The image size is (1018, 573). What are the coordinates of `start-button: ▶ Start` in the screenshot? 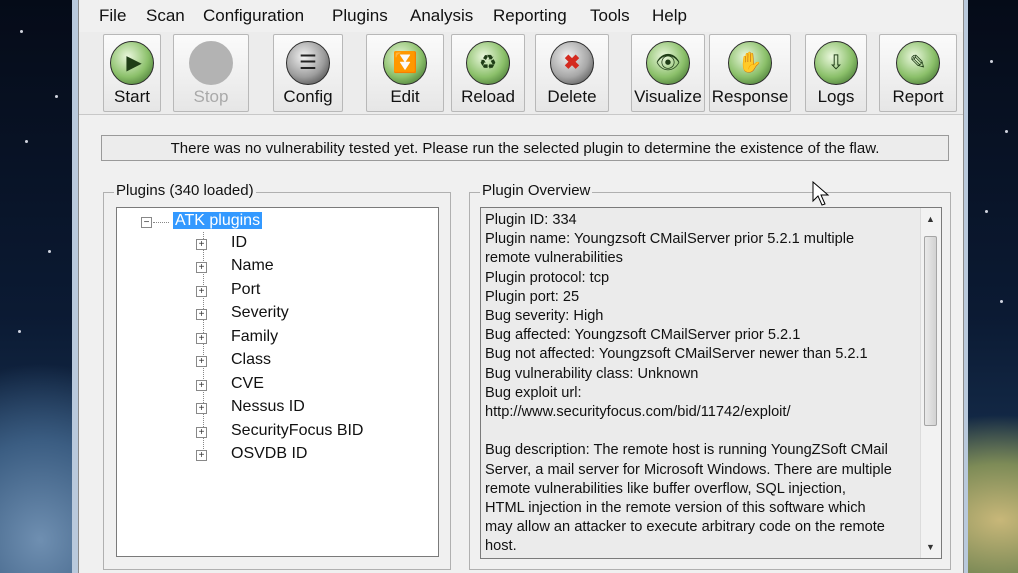 It's located at (132, 73).